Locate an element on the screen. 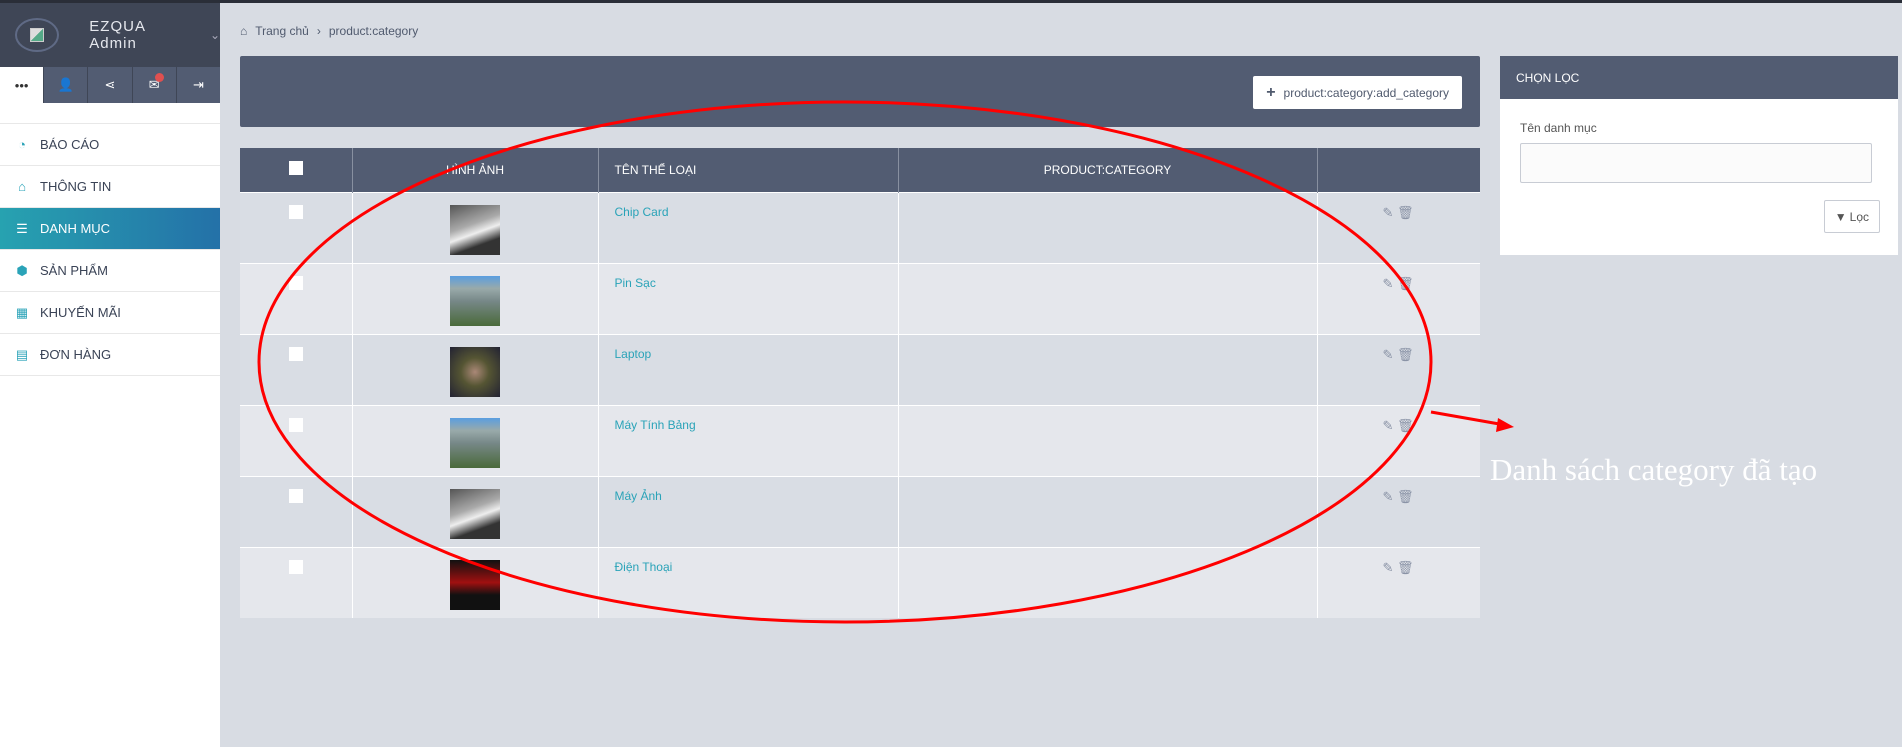  add-category-button: + product:category:add_category is located at coordinates (1357, 92).